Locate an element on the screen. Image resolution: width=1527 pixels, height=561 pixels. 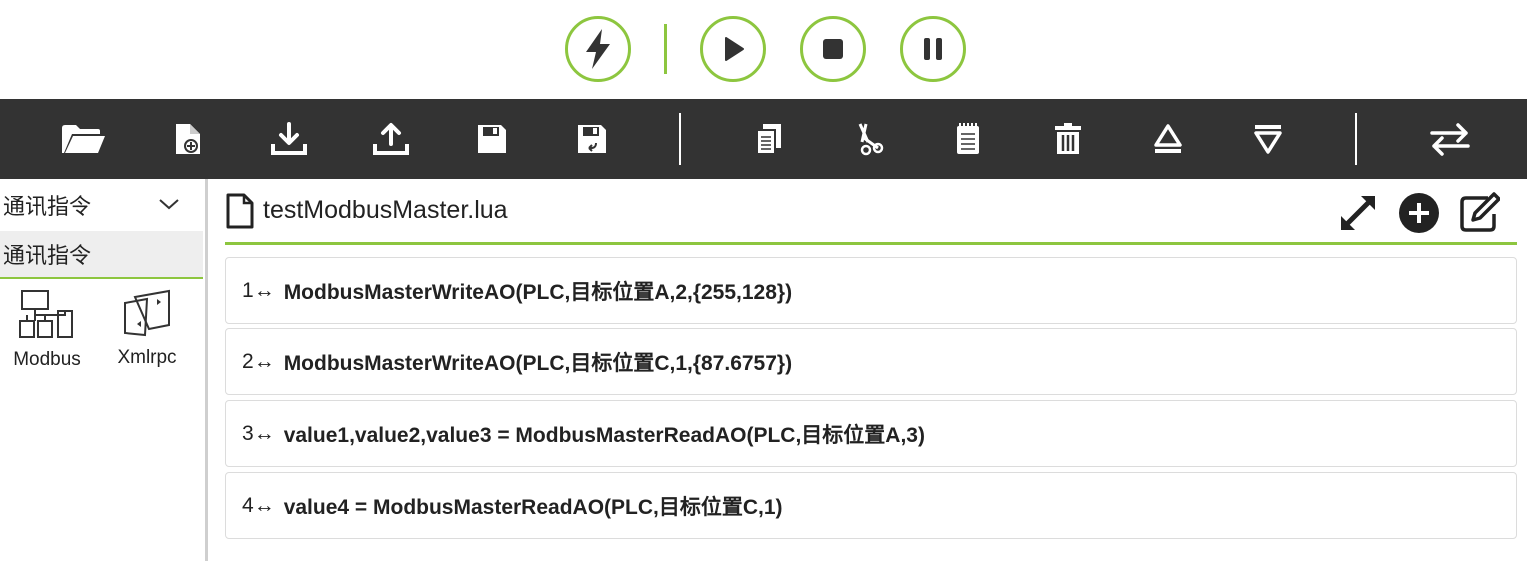
swap-button is located at coordinates (1450, 139).